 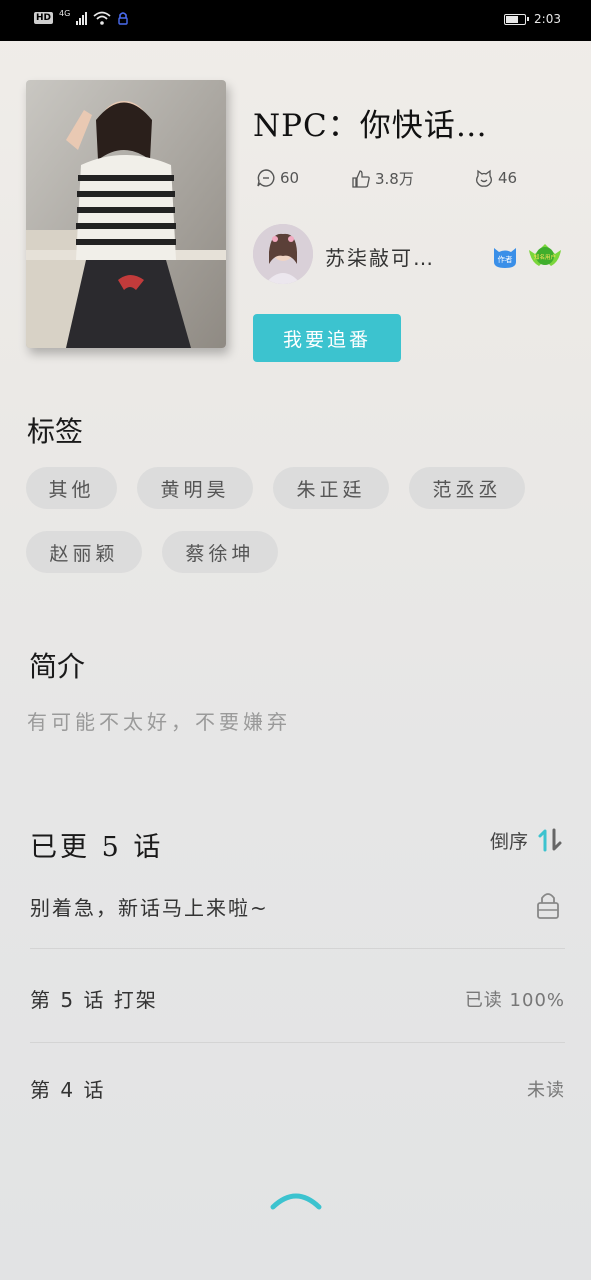 I want to click on status-left: HD 4G, so click(x=81, y=16).